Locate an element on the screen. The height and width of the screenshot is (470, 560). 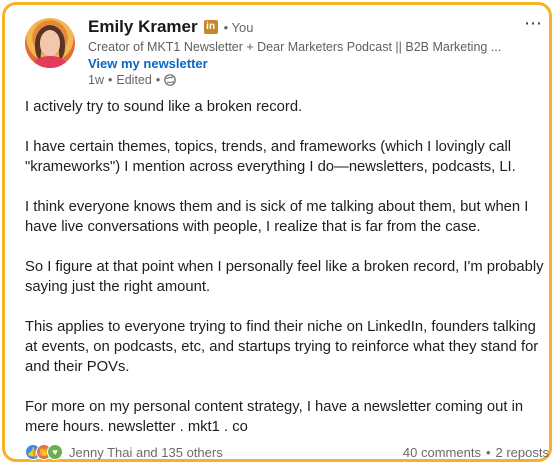
reposts-count: 2 reposts is located at coordinates (522, 452).